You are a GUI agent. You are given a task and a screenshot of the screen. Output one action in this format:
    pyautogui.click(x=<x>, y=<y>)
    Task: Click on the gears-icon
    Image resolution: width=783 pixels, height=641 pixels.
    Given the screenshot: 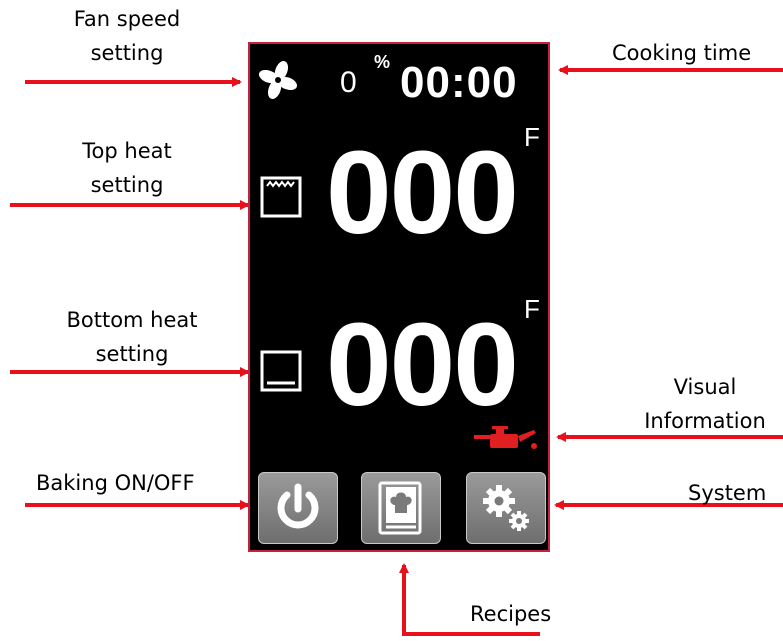 What is the action you would take?
    pyautogui.click(x=506, y=508)
    